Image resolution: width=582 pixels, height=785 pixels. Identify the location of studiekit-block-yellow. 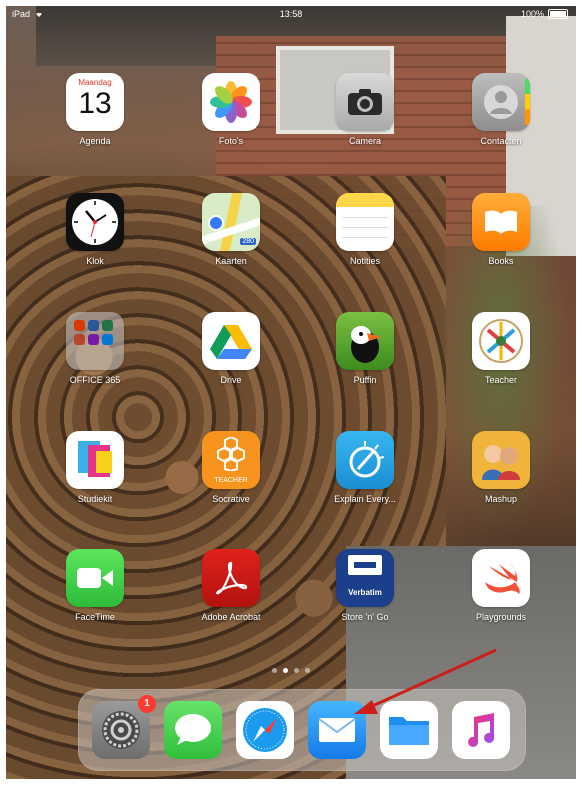
(104, 462).